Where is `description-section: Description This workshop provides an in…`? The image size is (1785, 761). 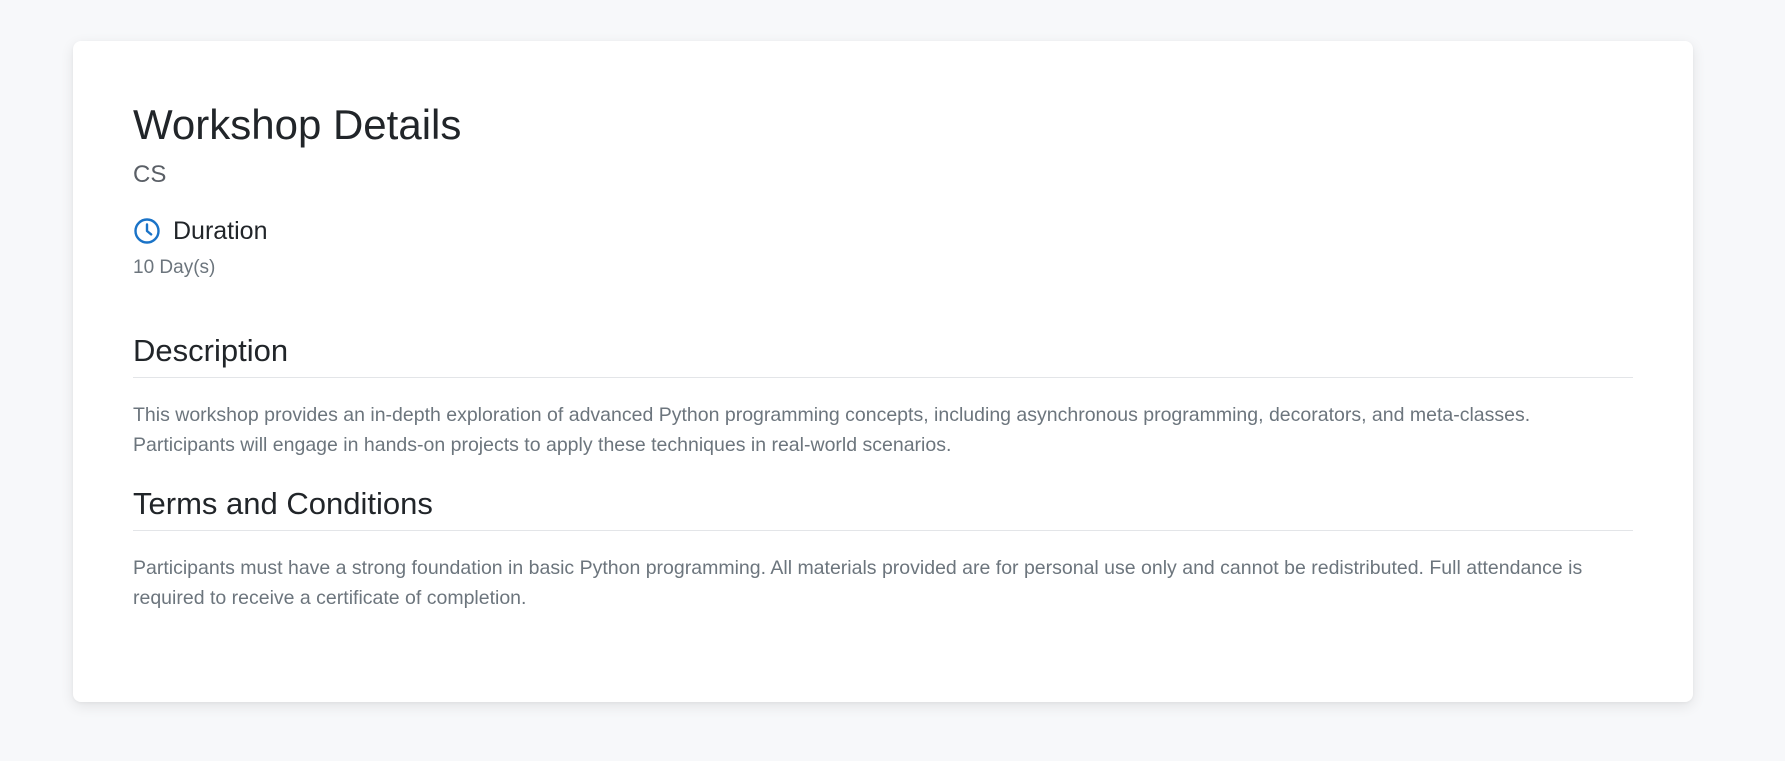
description-section: Description This workshop provides an in… is located at coordinates (883, 396).